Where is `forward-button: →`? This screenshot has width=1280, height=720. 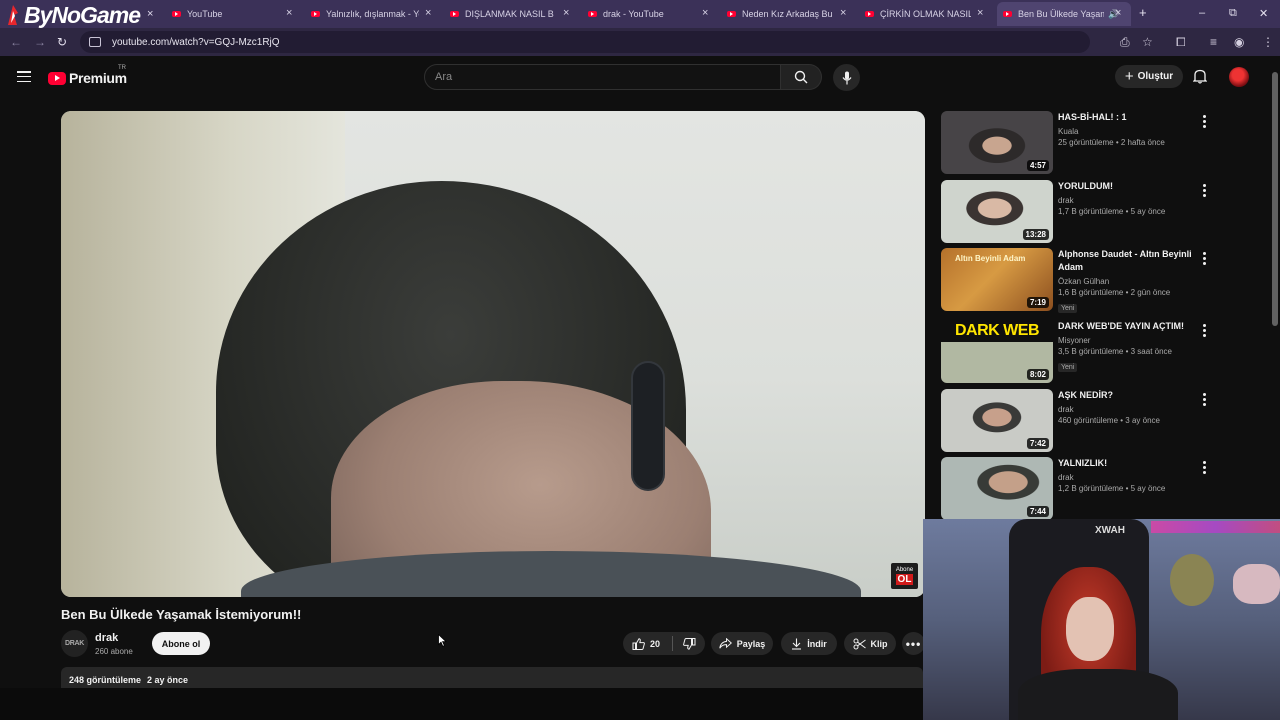
forward-button: → is located at coordinates (40, 42).